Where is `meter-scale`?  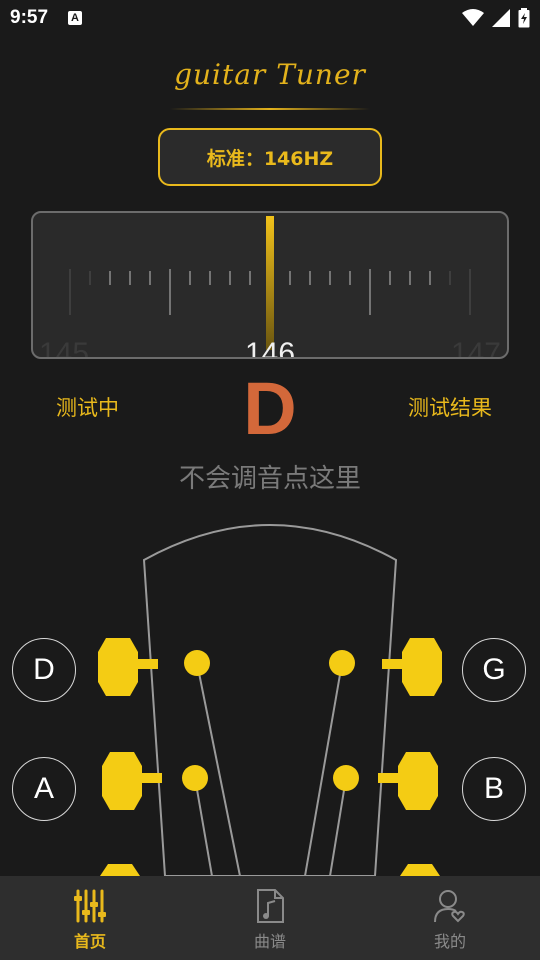
meter-scale is located at coordinates (270, 283).